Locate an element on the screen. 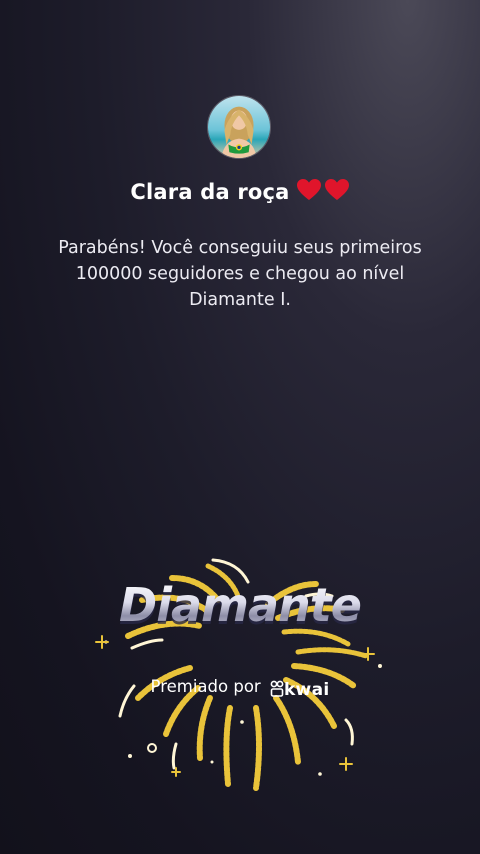  avatar-image is located at coordinates (239, 127).